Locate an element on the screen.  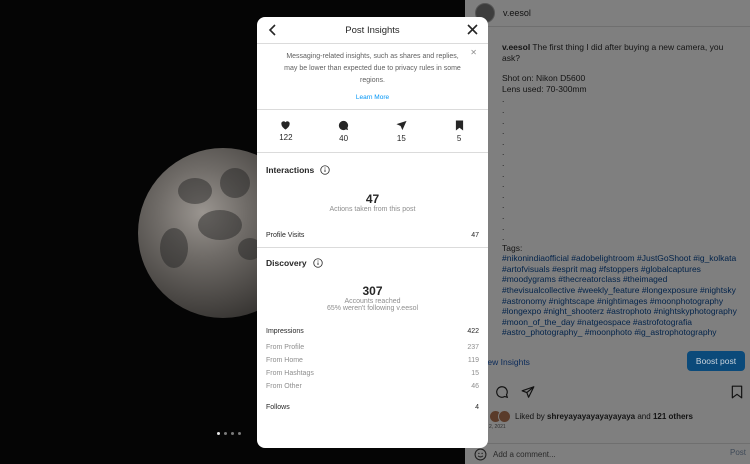
saves-value: 5 is located at coordinates (459, 138).